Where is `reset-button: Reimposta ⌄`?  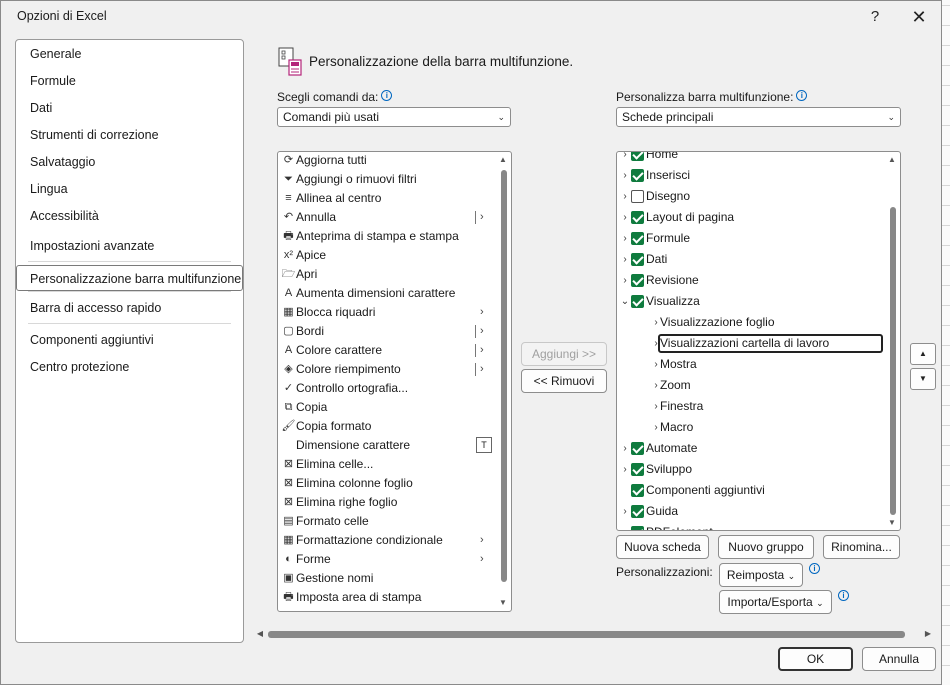
reset-button: Reimposta ⌄ is located at coordinates (761, 575).